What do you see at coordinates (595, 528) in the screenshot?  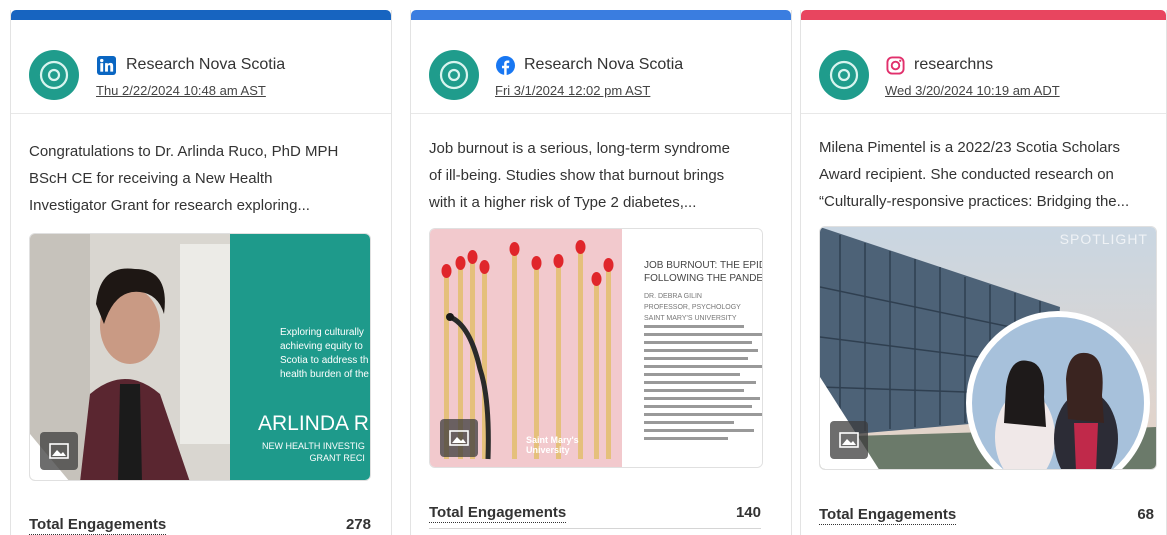 I see `bottom-divider` at bounding box center [595, 528].